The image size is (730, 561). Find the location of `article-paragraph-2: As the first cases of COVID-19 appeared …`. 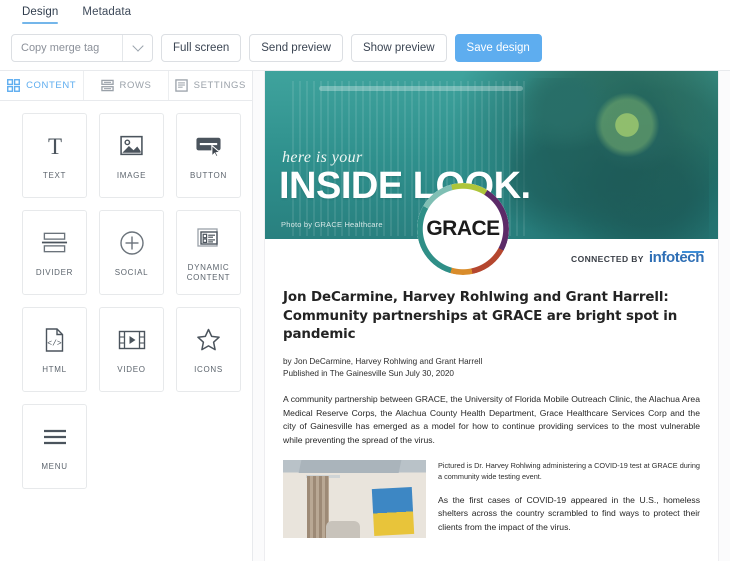

article-paragraph-2: As the first cases of COVID-19 appeared … is located at coordinates (569, 513).